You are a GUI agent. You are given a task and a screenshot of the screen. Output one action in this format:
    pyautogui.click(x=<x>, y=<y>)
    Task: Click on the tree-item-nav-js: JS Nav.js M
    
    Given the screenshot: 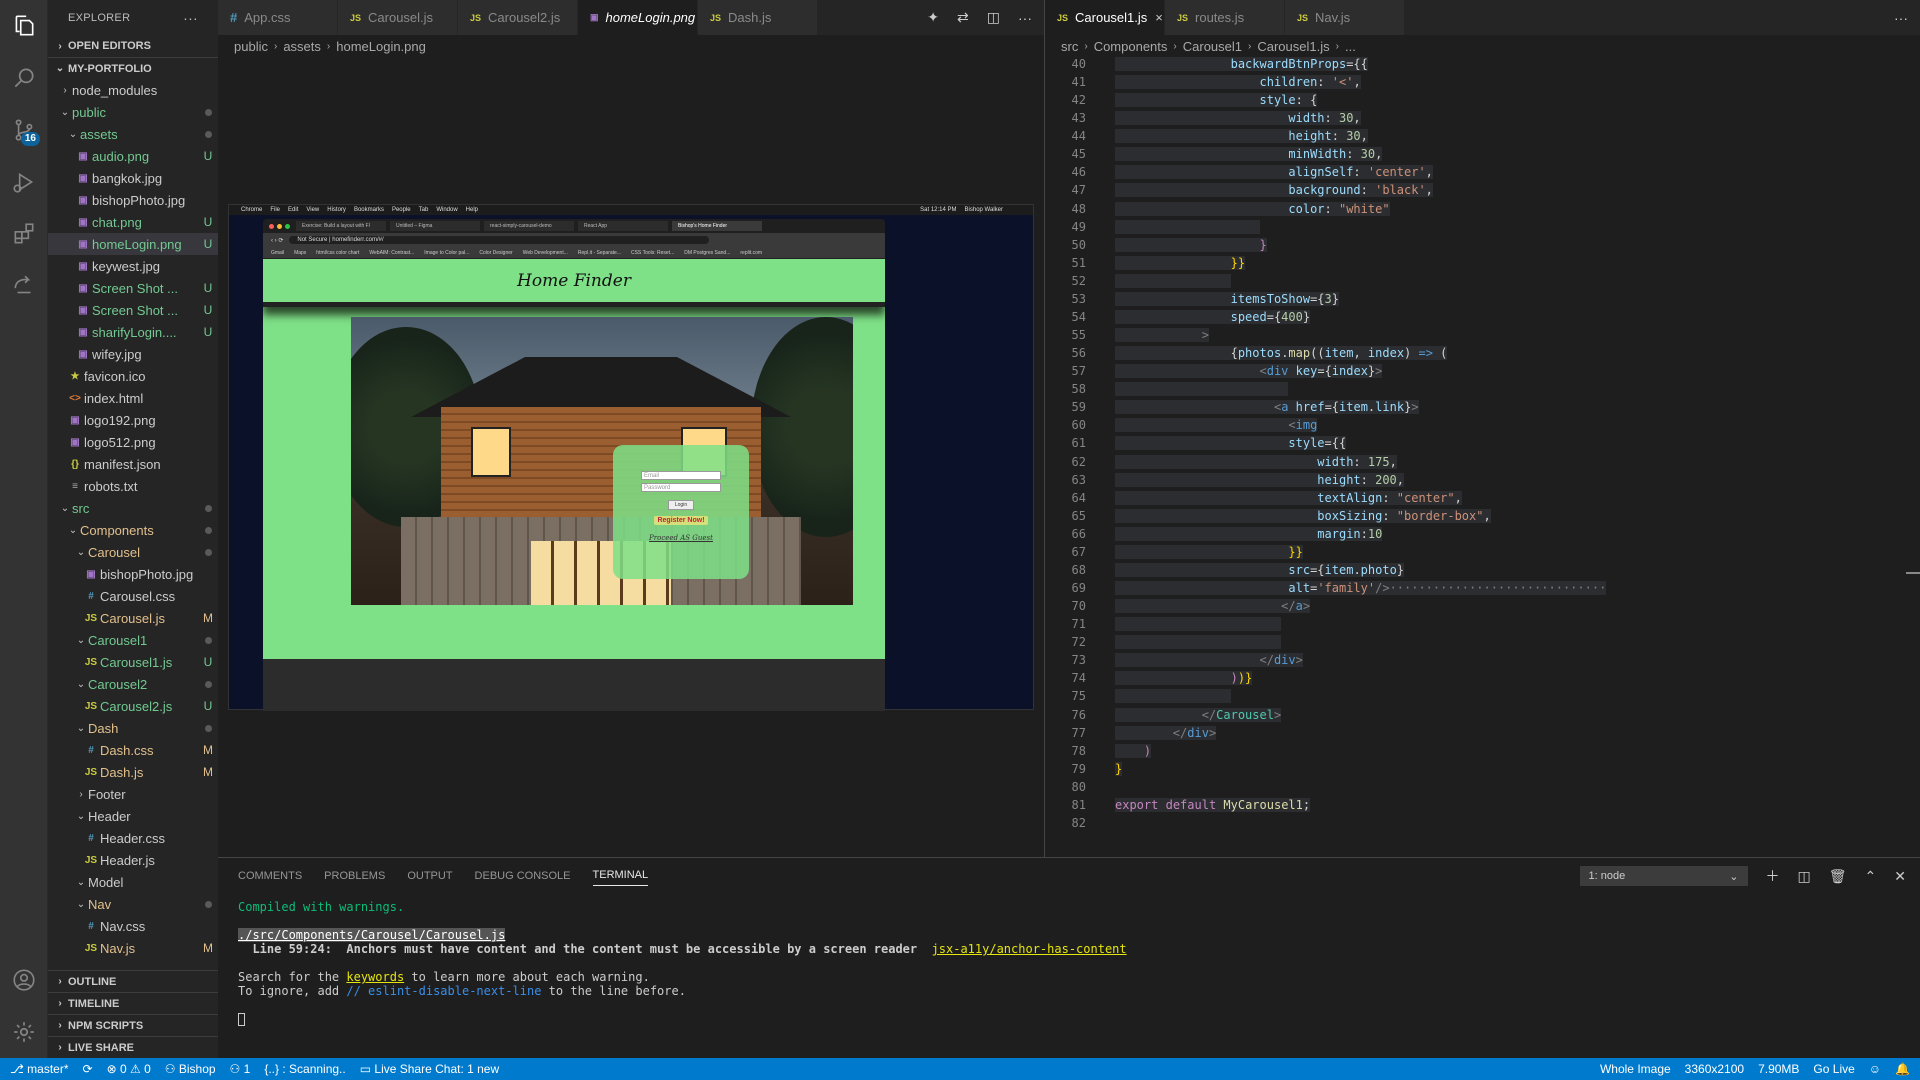 What is the action you would take?
    pyautogui.click(x=133, y=948)
    